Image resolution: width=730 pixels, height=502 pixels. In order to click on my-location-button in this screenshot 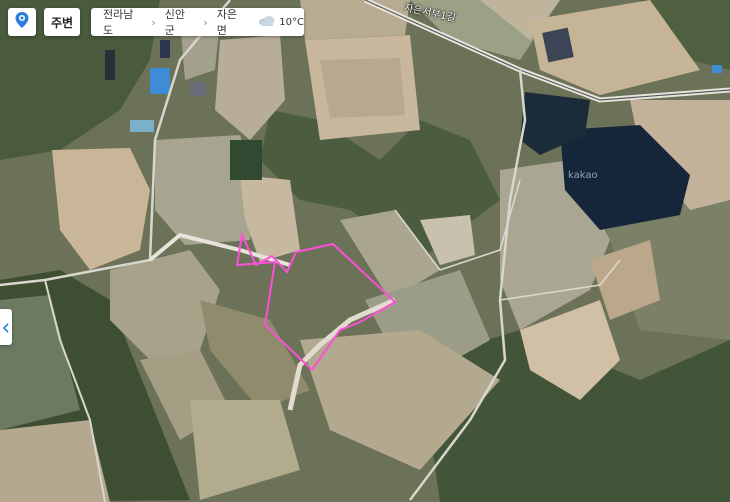, I will do `click(22, 22)`.